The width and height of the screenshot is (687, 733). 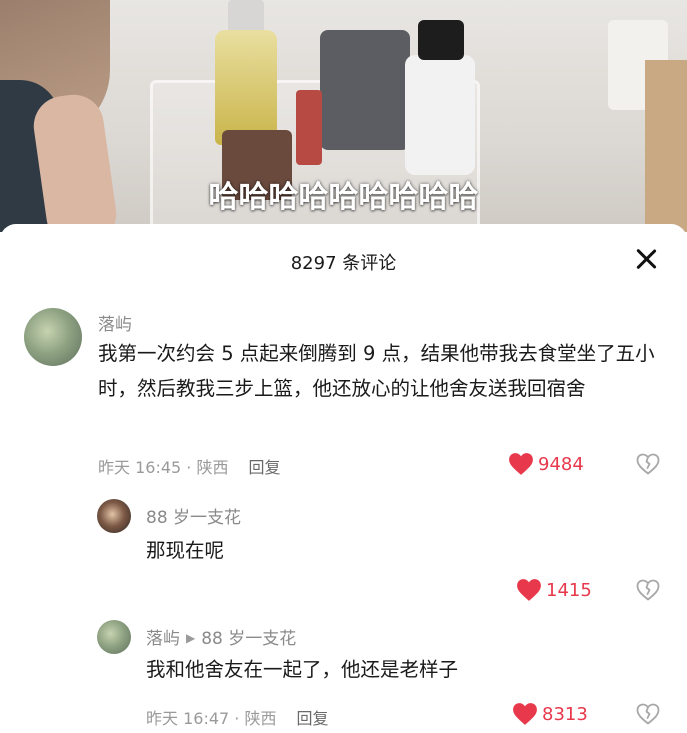 I want to click on like-button: 1415, so click(x=554, y=590).